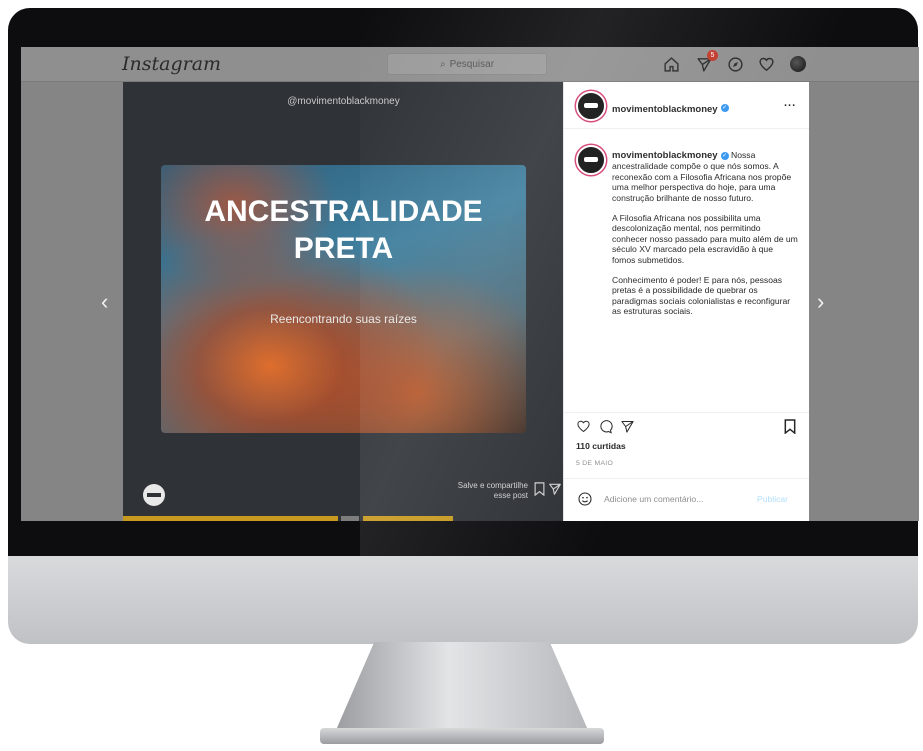  I want to click on post-subheadline: Reencontrando suas raízes, so click(343, 319).